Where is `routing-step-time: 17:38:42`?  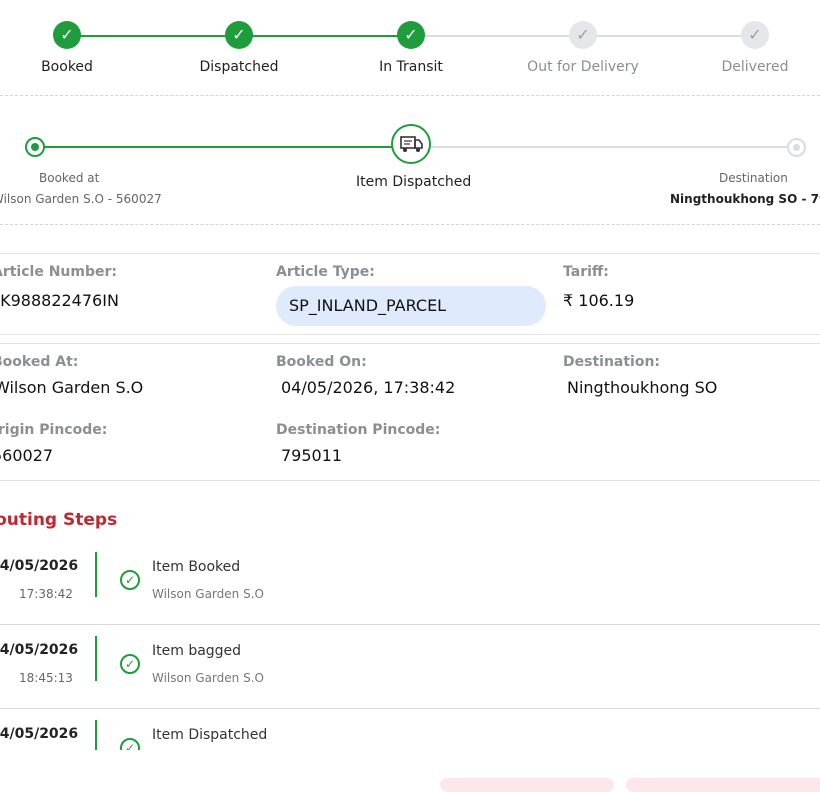
routing-step-time: 17:38:42 is located at coordinates (46, 594).